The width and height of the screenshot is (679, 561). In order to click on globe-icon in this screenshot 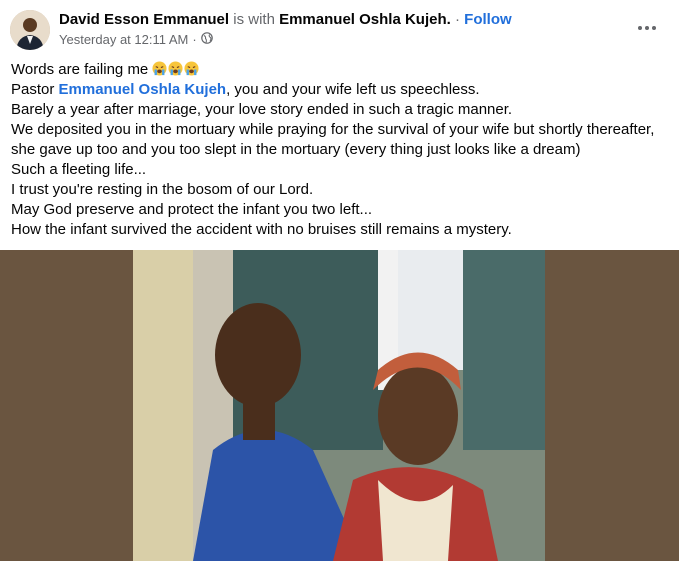, I will do `click(206, 39)`.